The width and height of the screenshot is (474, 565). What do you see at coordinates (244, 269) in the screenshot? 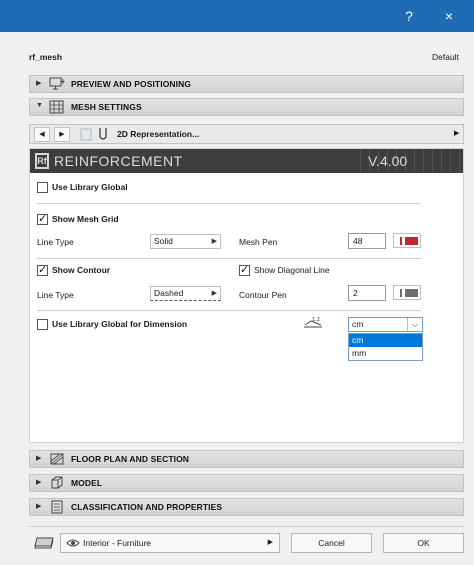
I see `show-diagonal-line-checkbox` at bounding box center [244, 269].